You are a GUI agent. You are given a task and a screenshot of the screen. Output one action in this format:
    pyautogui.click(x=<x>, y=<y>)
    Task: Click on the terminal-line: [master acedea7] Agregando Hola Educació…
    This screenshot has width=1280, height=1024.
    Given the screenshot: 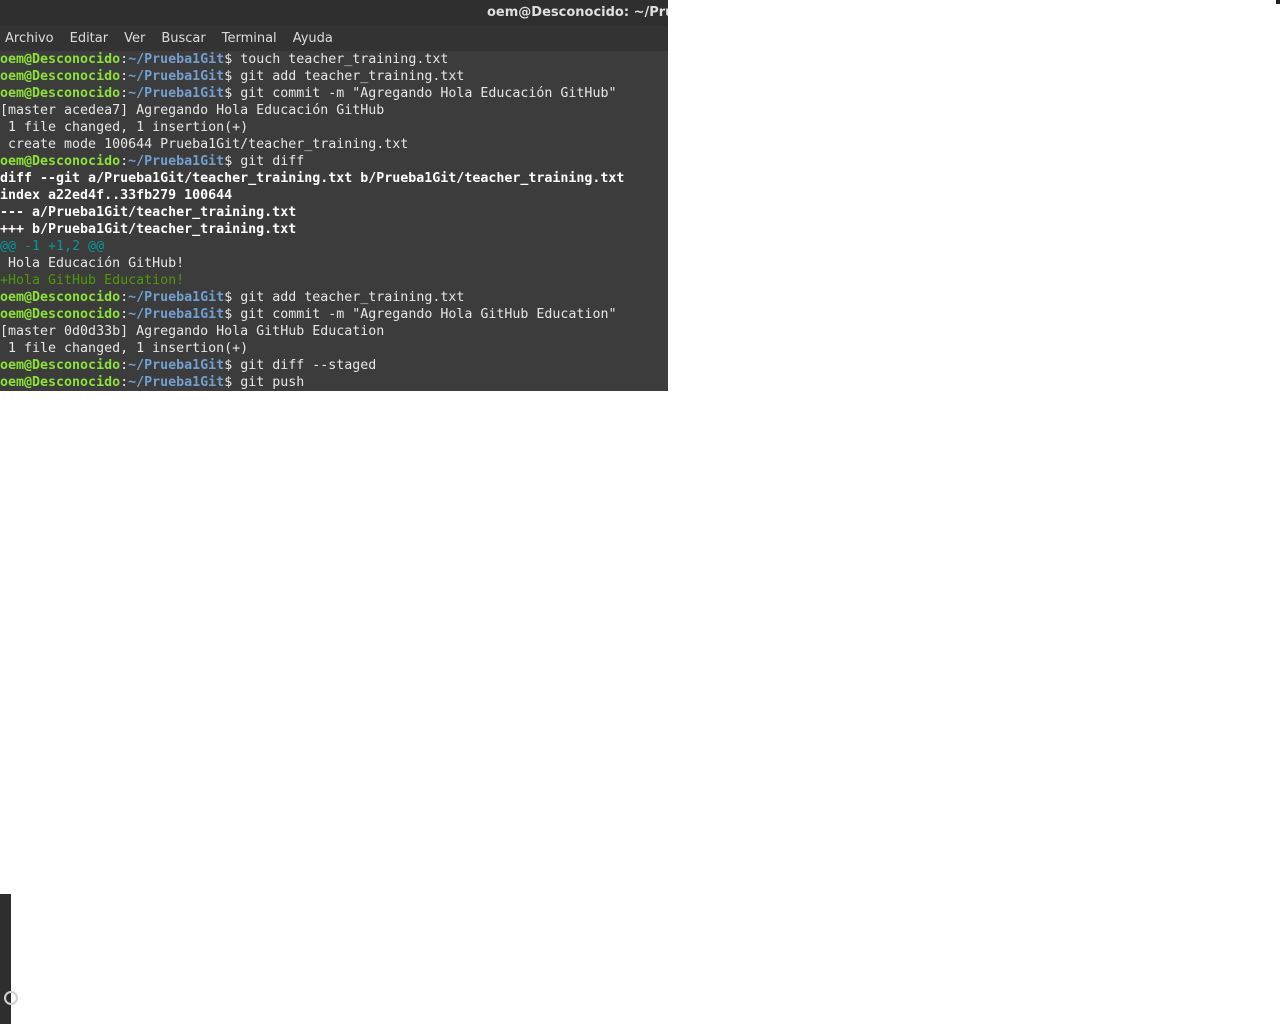 What is the action you would take?
    pyautogui.click(x=192, y=110)
    